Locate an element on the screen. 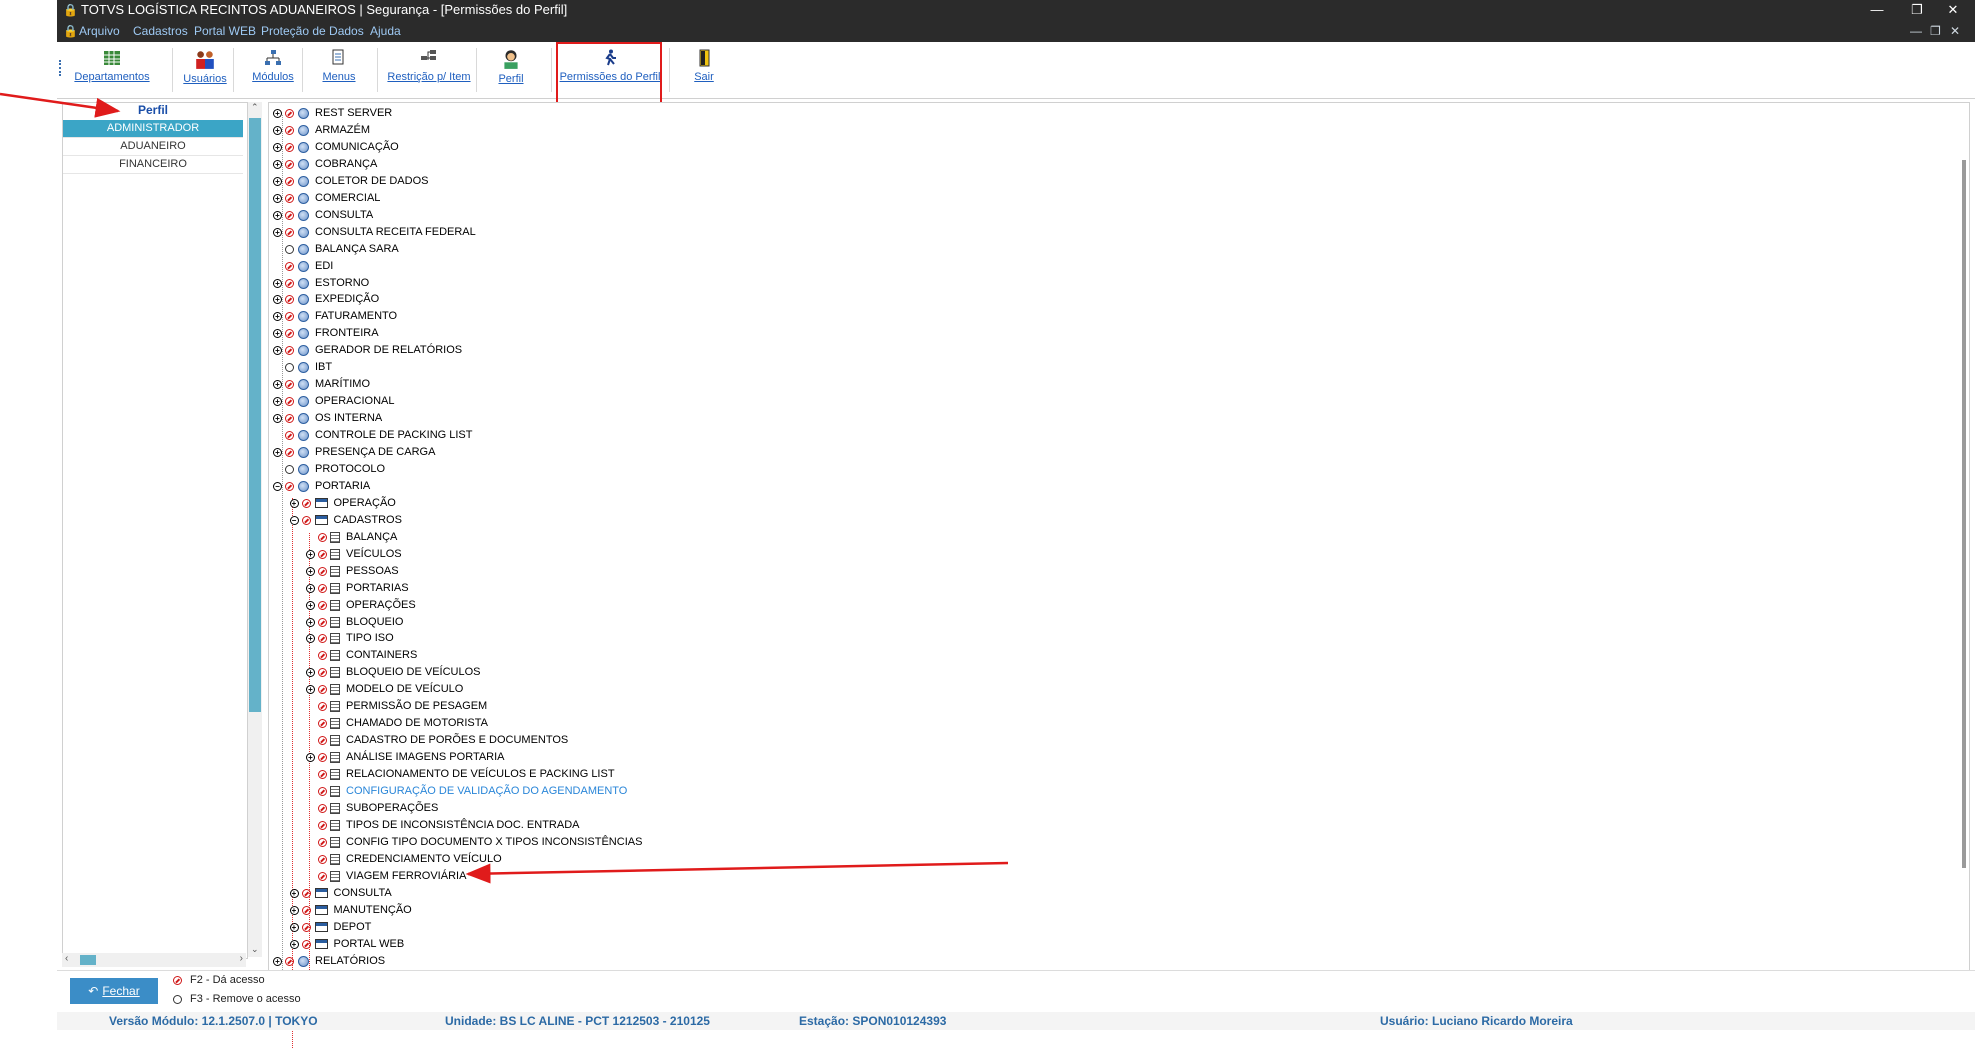  legend-remove: F3 - Remove o acesso is located at coordinates (237, 999).